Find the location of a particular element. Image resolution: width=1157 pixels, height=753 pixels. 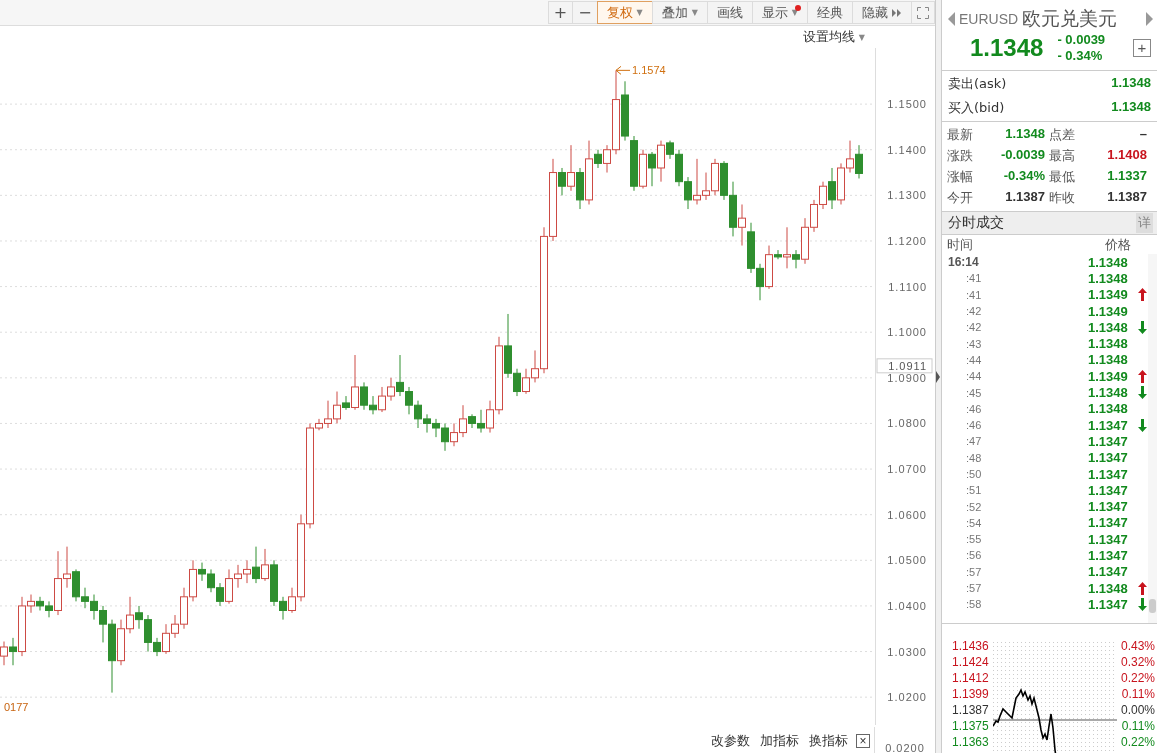

price-scale-label: 1.1375 is located at coordinates (970, 726).